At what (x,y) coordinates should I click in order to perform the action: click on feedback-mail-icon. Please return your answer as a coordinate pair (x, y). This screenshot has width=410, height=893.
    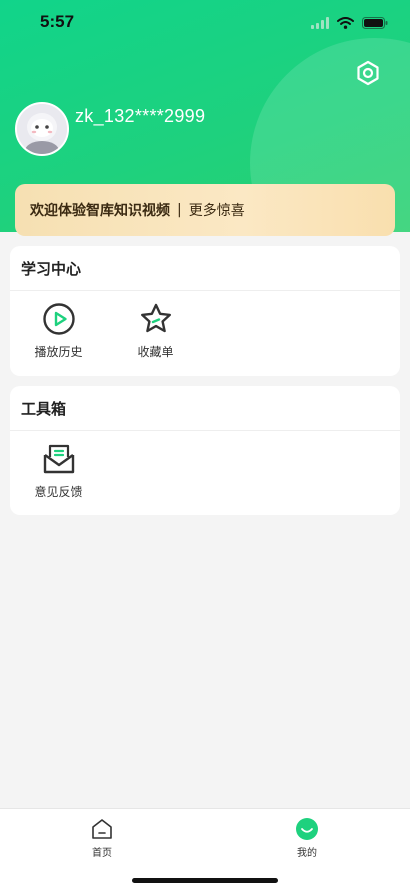
    Looking at the image, I should click on (58, 459).